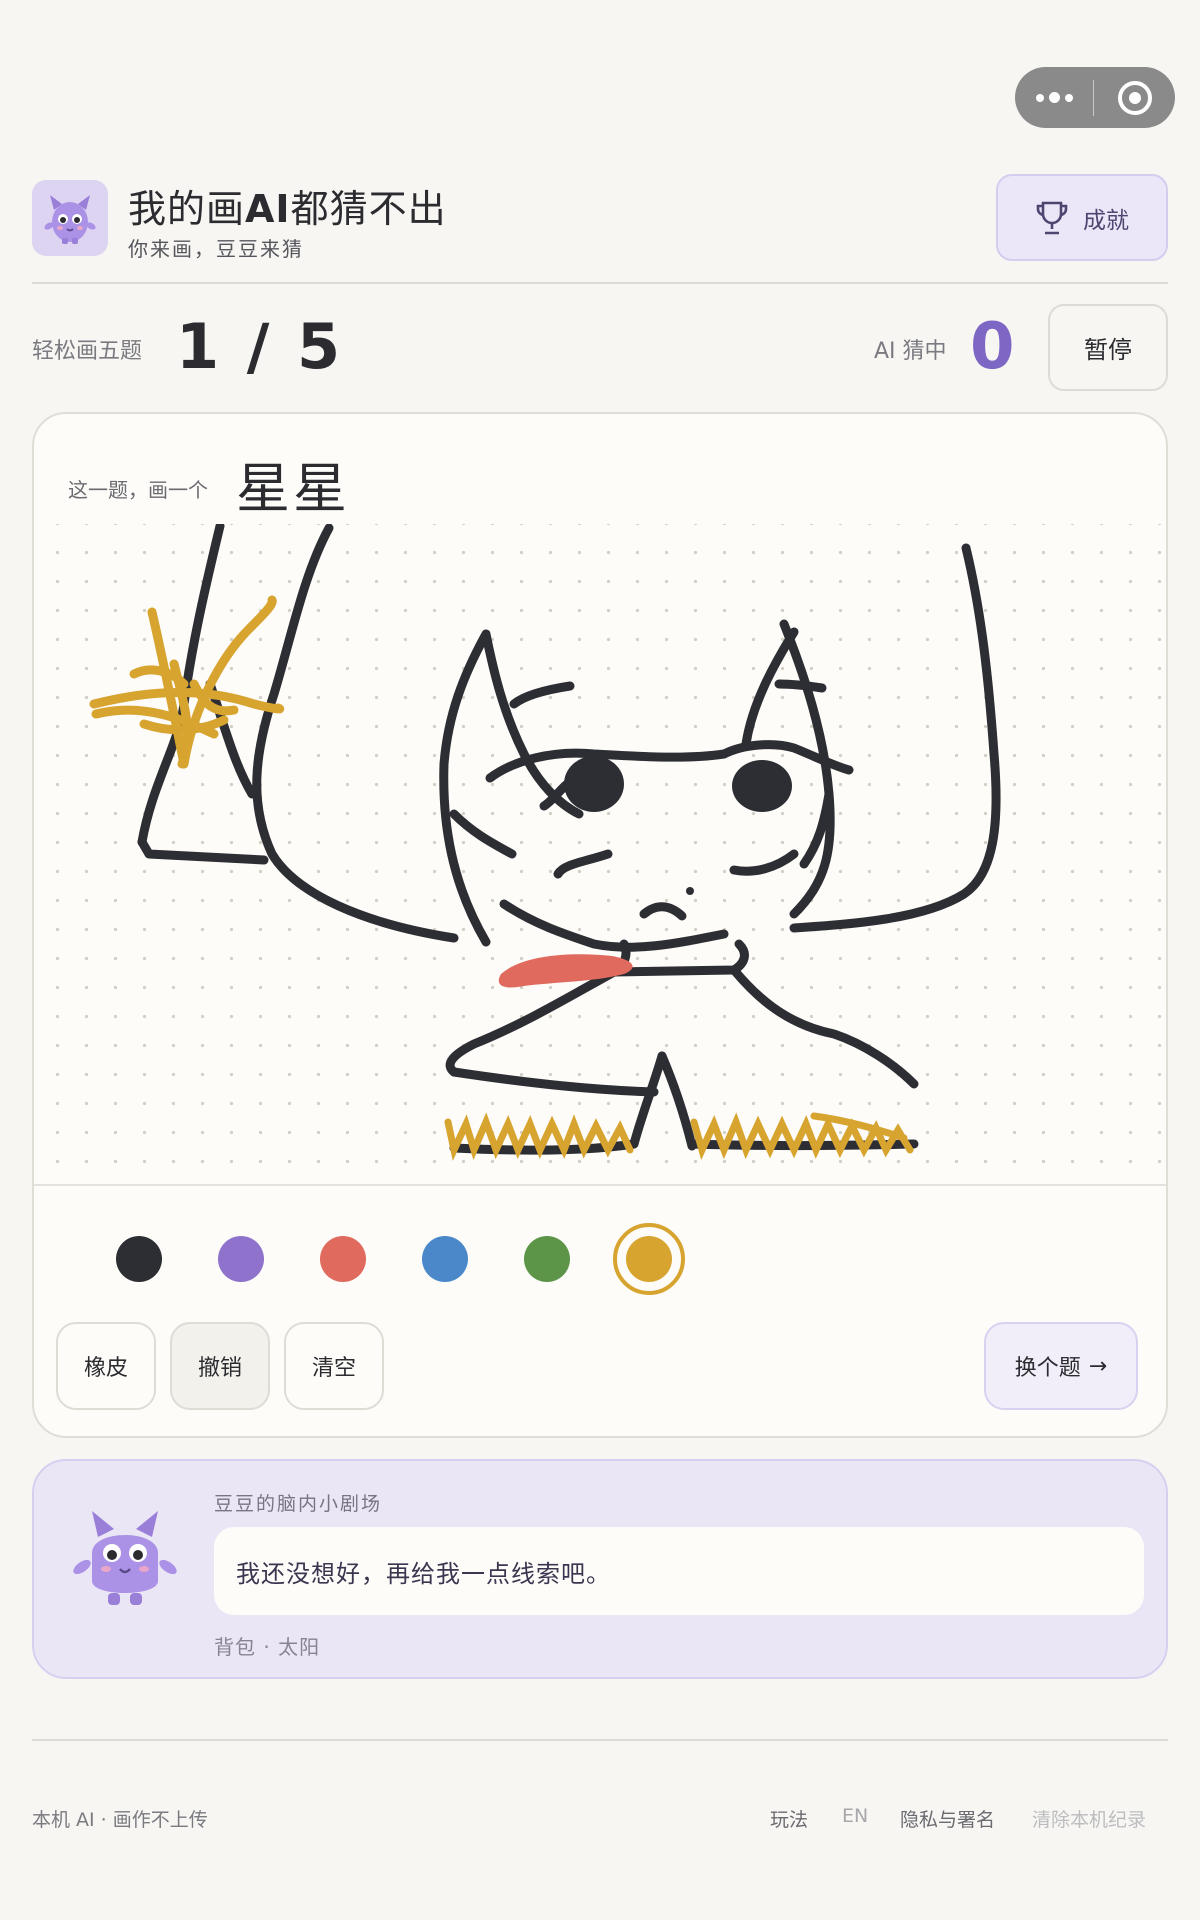 The image size is (1200, 1920). Describe the element at coordinates (343, 1259) in the screenshot. I see `color-swatch-red` at that location.